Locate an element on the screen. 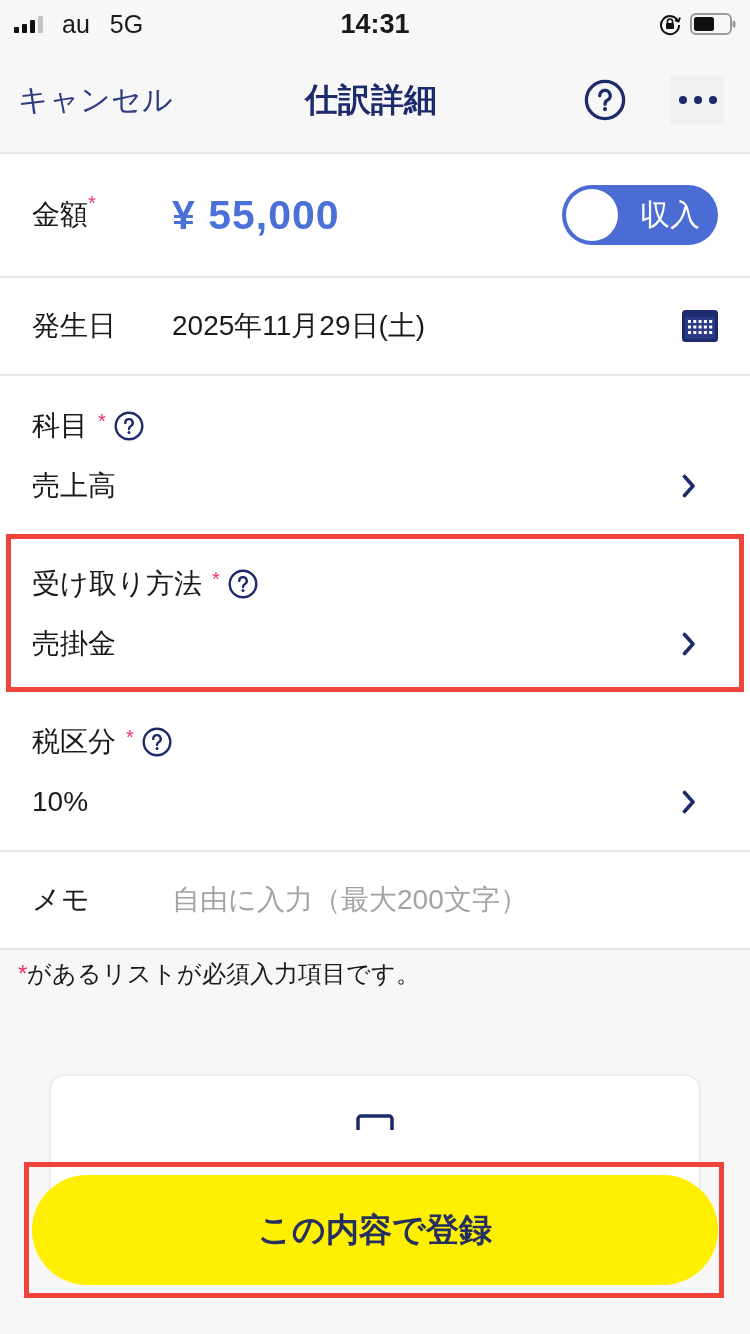 This screenshot has width=750, height=1334. network-type: 5G is located at coordinates (126, 24).